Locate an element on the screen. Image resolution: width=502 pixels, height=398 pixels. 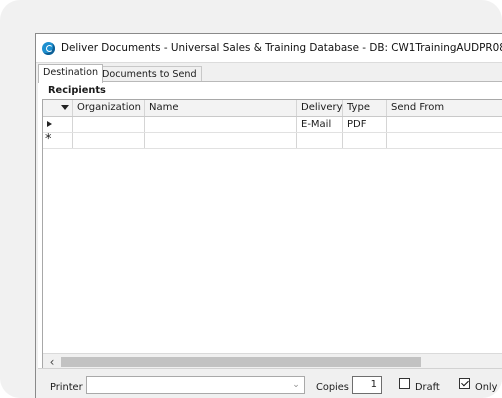
table-row: E-Mail PDF is located at coordinates (272, 125).